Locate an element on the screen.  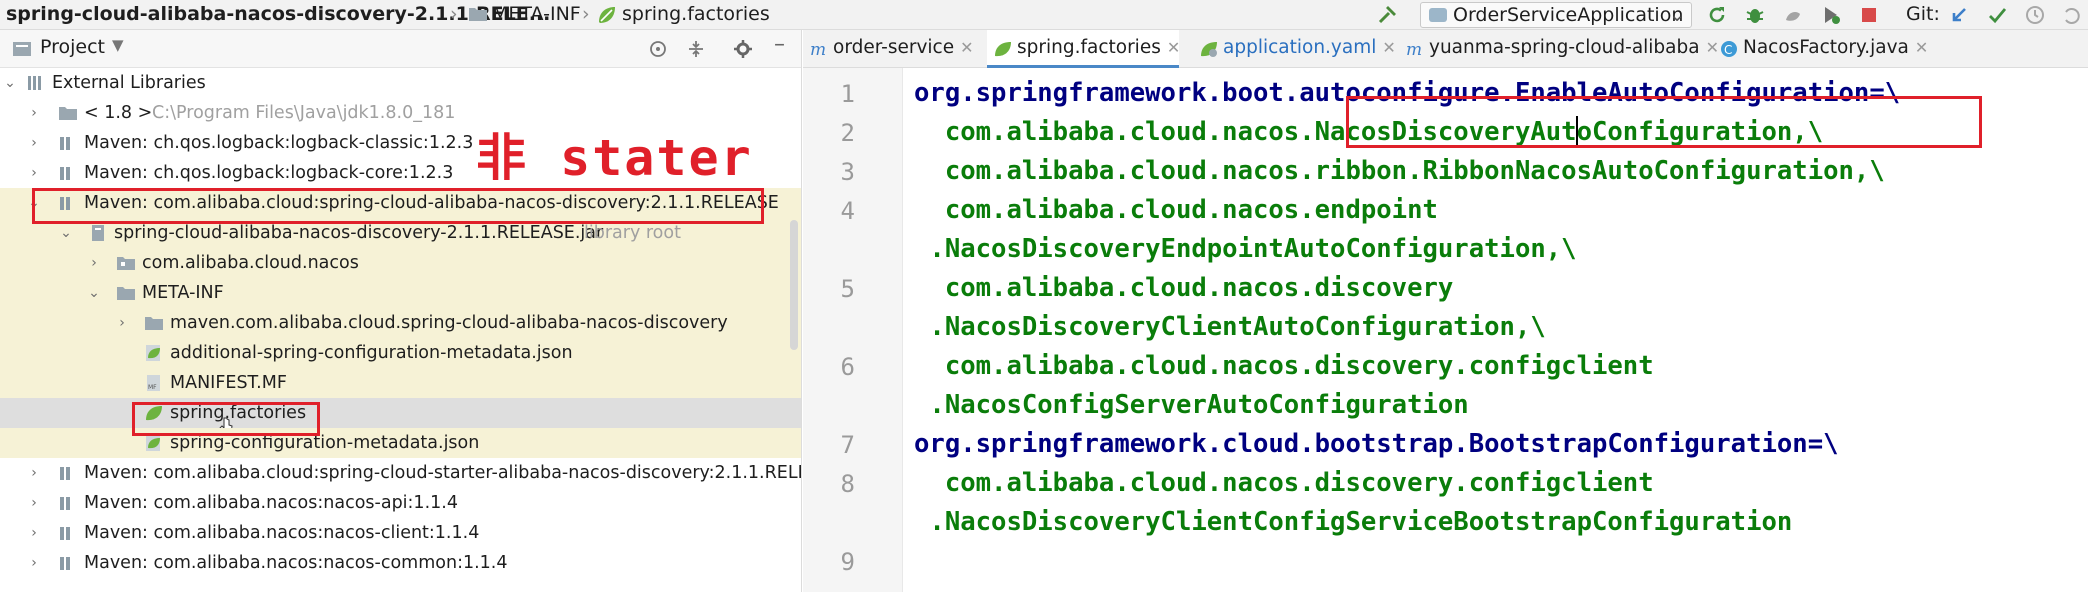
hammer-icon is located at coordinates (1387, 15).